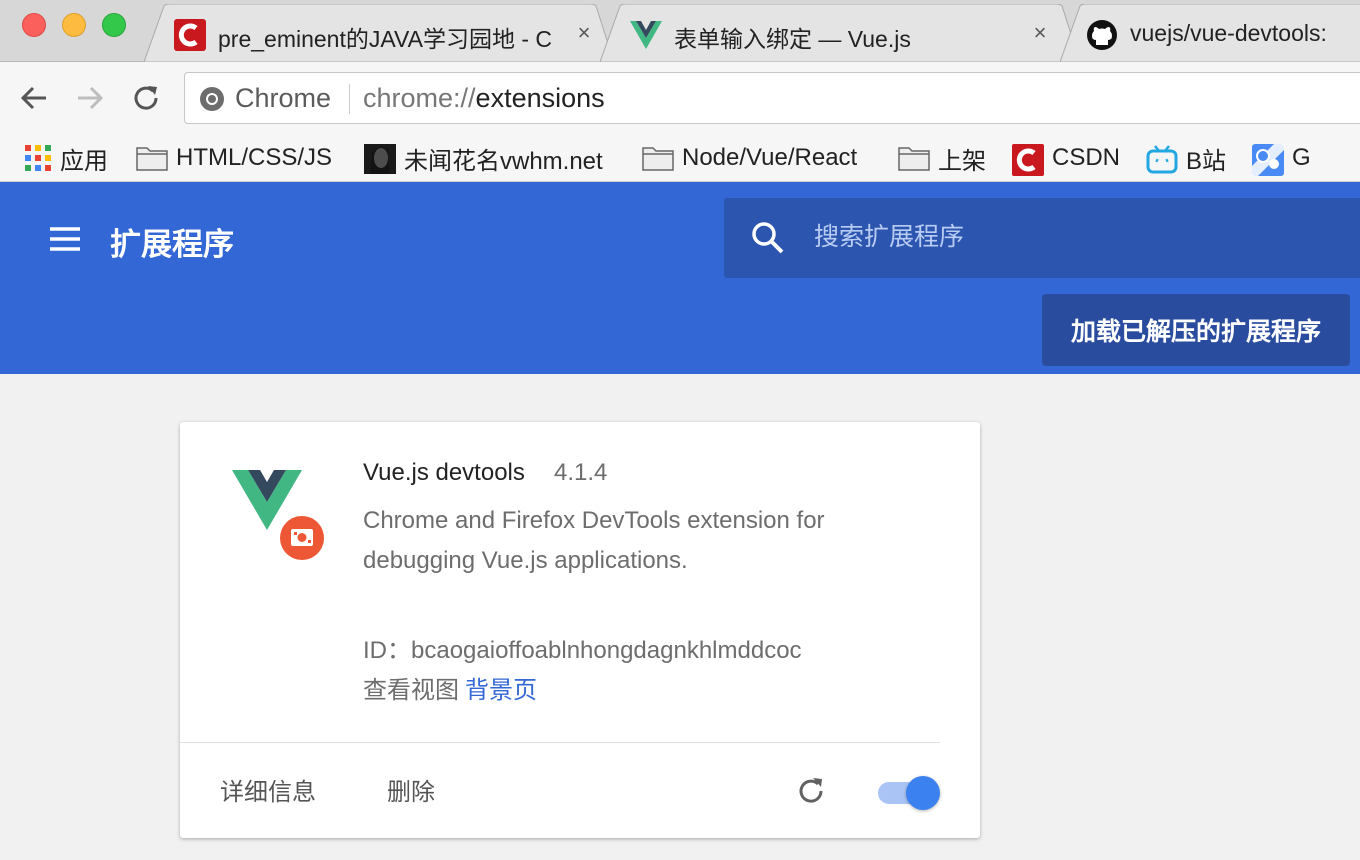 The image size is (1360, 860). What do you see at coordinates (1086, 157) in the screenshot?
I see `bookmark-label: CSDN` at bounding box center [1086, 157].